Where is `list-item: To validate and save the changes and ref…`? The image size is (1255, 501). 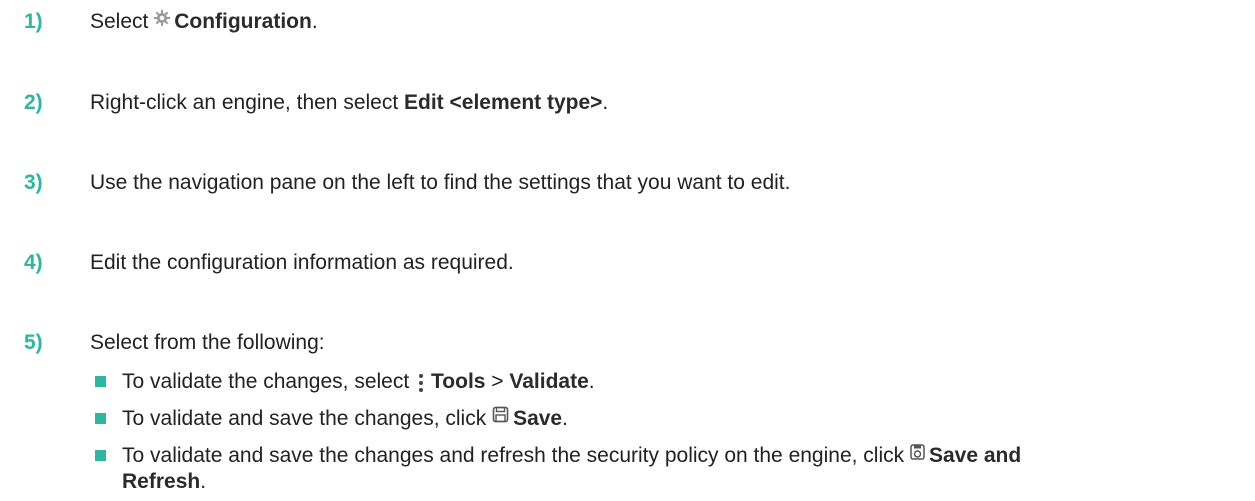 list-item: To validate and save the changes and ref… is located at coordinates (558, 456).